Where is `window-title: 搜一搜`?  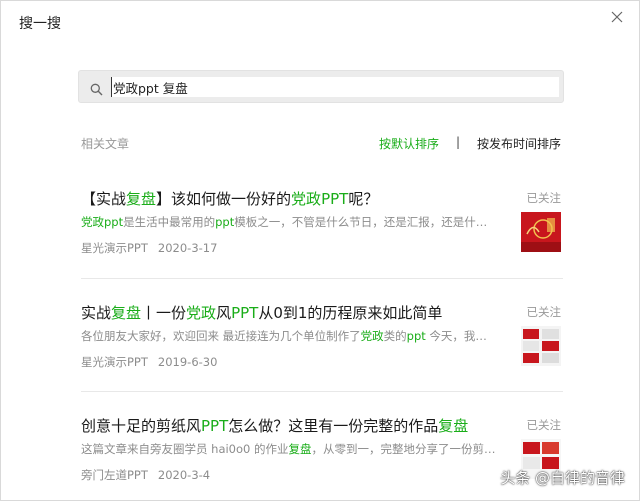 window-title: 搜一搜 is located at coordinates (40, 24).